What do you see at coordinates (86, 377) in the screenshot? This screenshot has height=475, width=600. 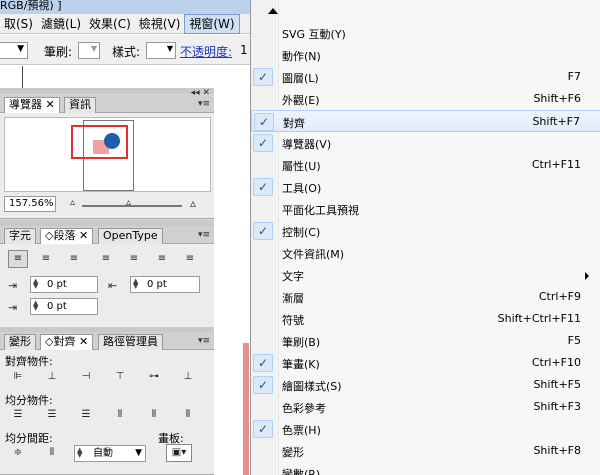 I see `align-right-edge-button: ⊣` at bounding box center [86, 377].